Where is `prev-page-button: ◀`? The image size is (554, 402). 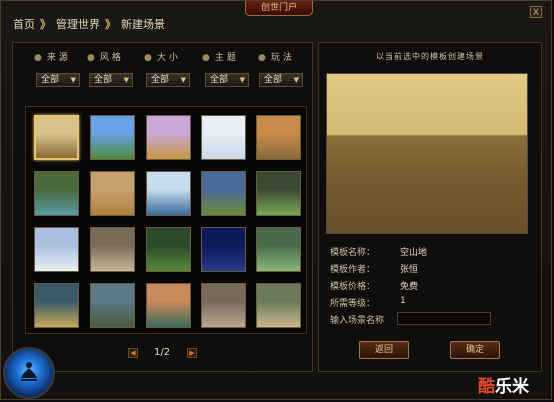 prev-page-button: ◀ is located at coordinates (133, 353).